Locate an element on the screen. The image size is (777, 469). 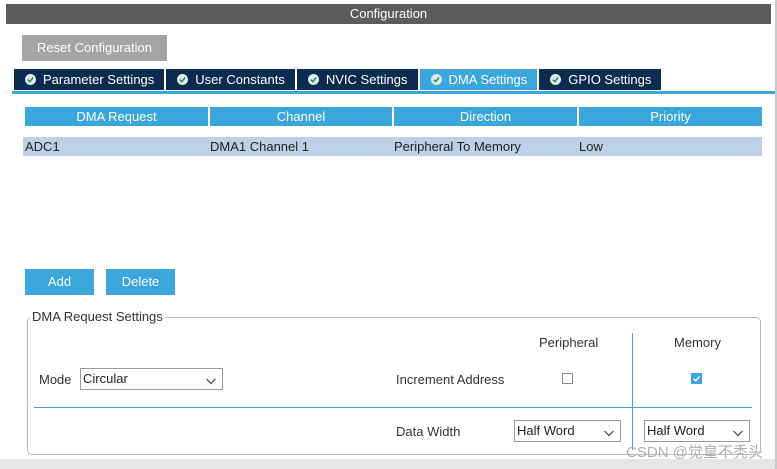
peripheral-data-width-select: Half Word is located at coordinates (567, 431).